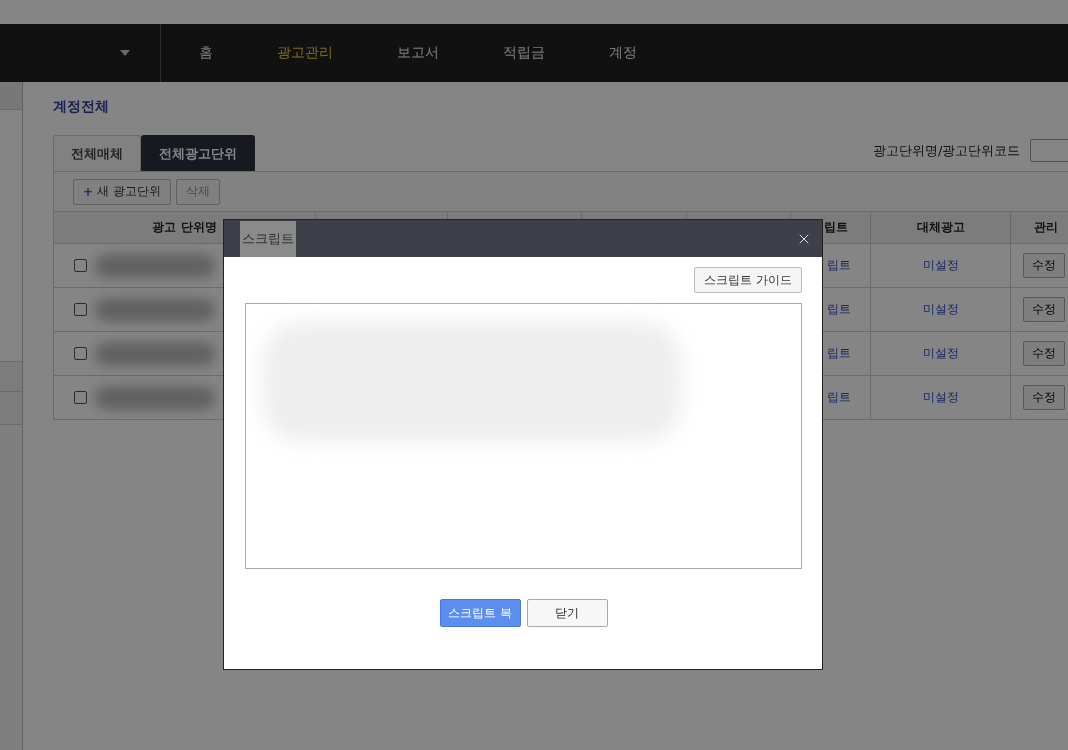  What do you see at coordinates (480, 613) in the screenshot?
I see `copy-script-button: 스크립트 복` at bounding box center [480, 613].